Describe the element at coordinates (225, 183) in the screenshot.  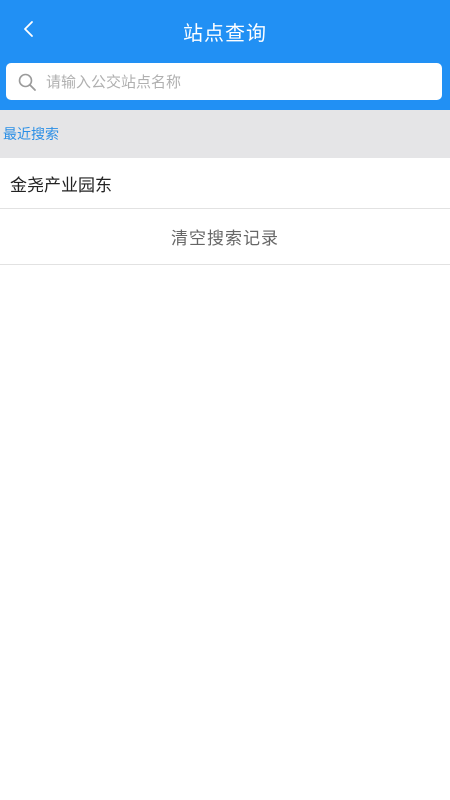
I see `history-item: 金尧产业园东` at that location.